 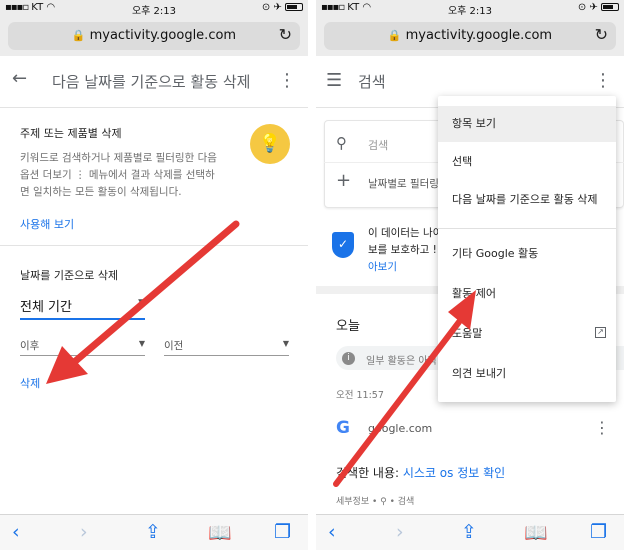 I want to click on plus-icon: +, so click(x=343, y=180).